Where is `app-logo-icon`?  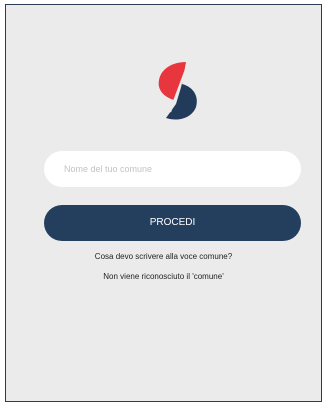
app-logo-icon is located at coordinates (177, 91).